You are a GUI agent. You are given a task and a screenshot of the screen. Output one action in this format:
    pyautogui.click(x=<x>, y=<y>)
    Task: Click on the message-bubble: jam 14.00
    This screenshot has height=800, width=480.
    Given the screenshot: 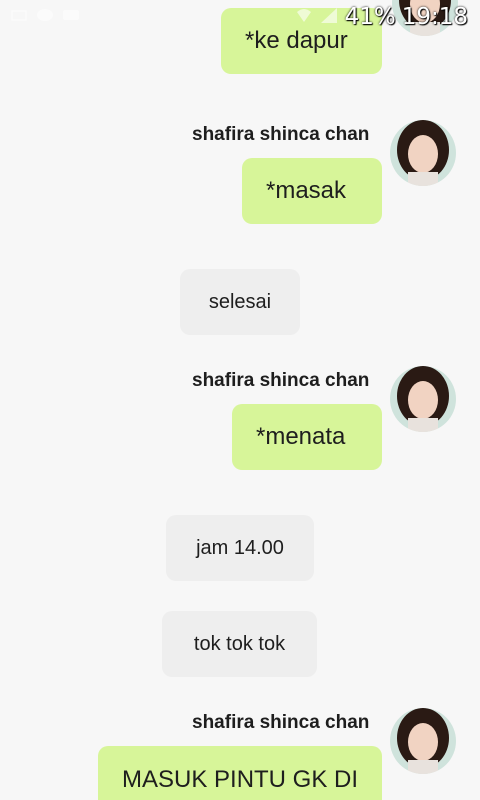 What is the action you would take?
    pyautogui.click(x=240, y=548)
    